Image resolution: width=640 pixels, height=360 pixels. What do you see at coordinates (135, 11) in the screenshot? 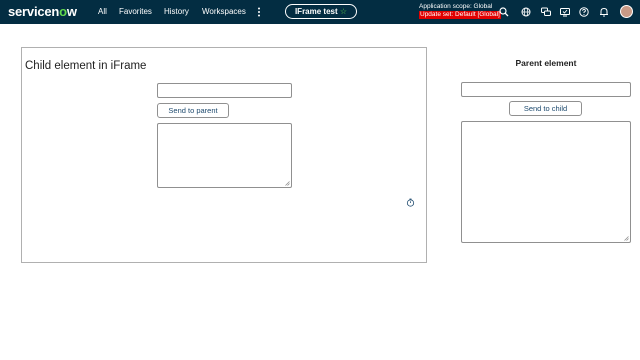
I see `nav-favorites: Favorites` at bounding box center [135, 11].